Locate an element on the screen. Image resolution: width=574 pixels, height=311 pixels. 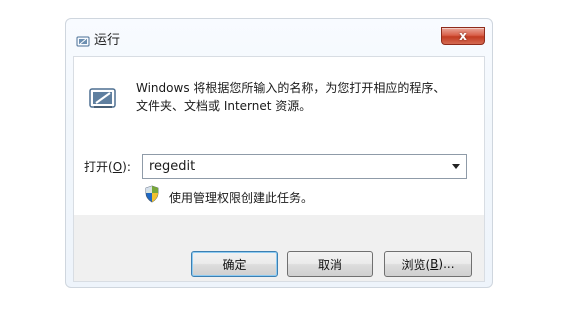
cancel-button-label: 取消 is located at coordinates (329, 264).